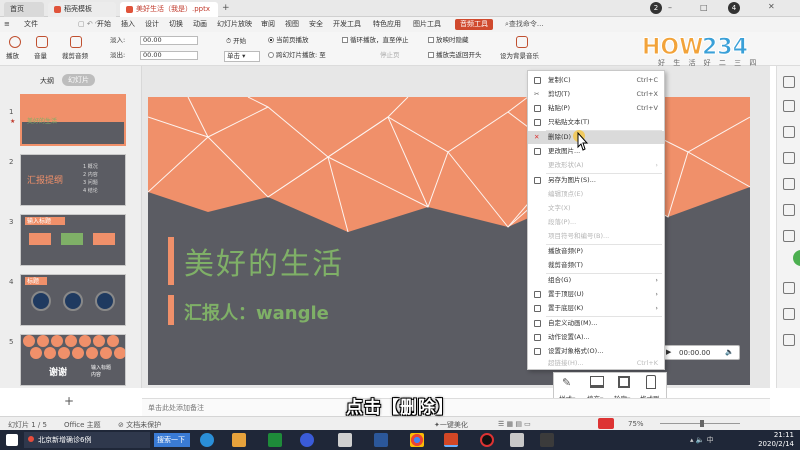  What do you see at coordinates (375, 40) in the screenshot?
I see `loop-checkbox: 循环播放，直至停止` at bounding box center [375, 40].